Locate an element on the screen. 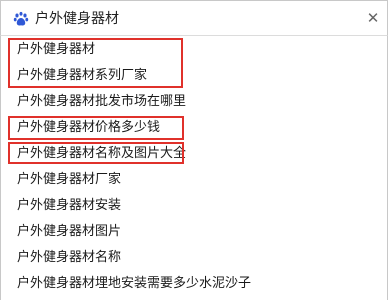 This screenshot has height=300, width=390. suggestion-item: 户外健身器材批发市场在哪里 is located at coordinates (101, 102).